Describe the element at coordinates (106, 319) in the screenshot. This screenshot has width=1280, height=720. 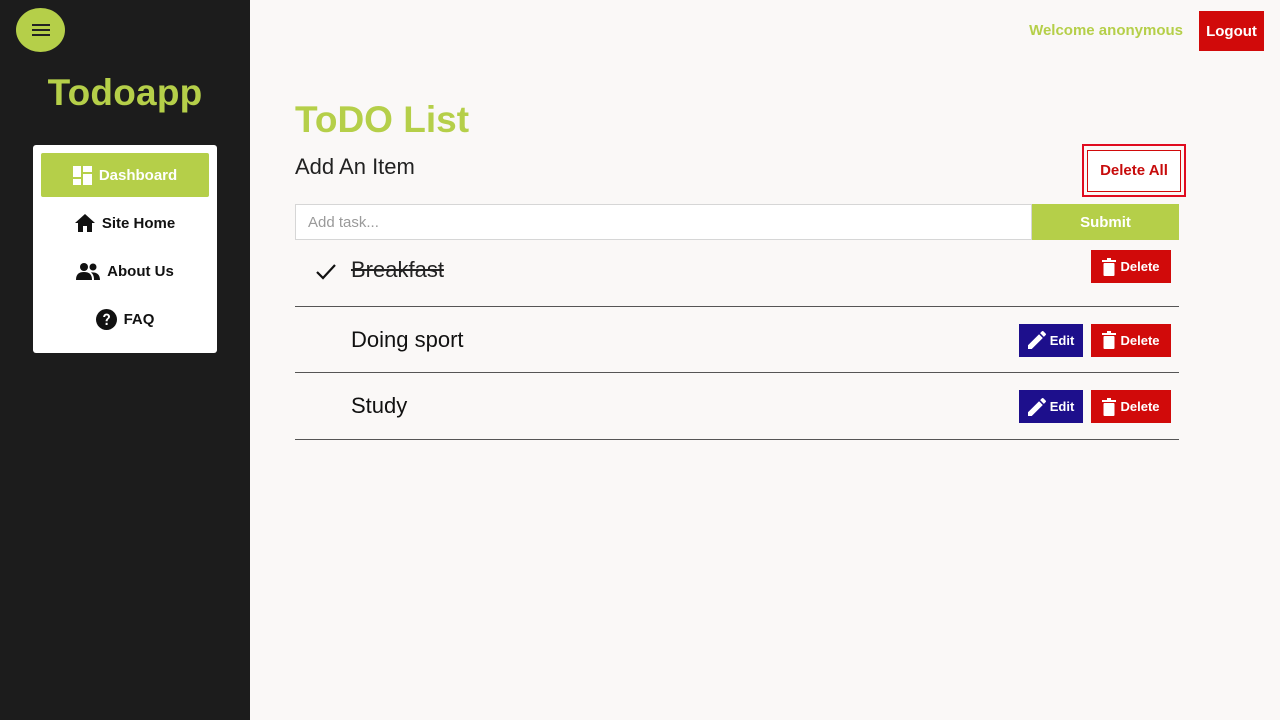
I see `question-circle-icon` at that location.